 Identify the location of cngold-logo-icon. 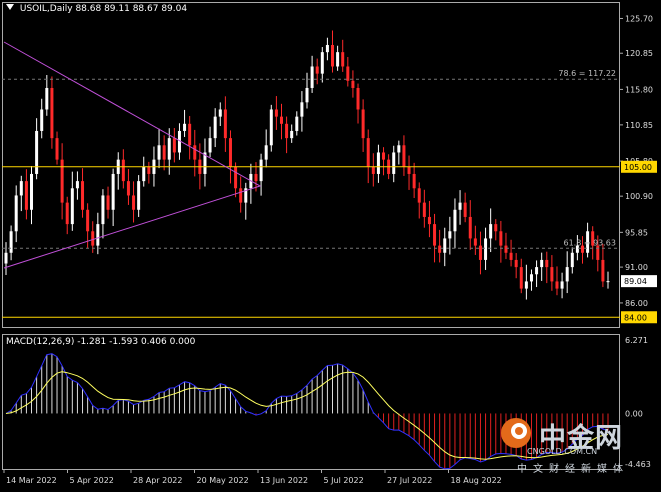
(516, 433).